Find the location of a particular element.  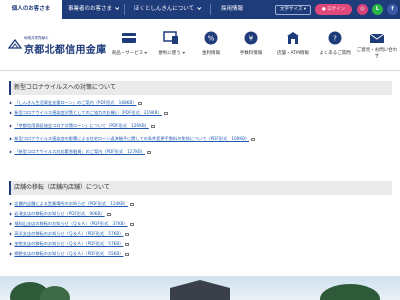

menu-label: よくあるご質問 is located at coordinates (335, 53).